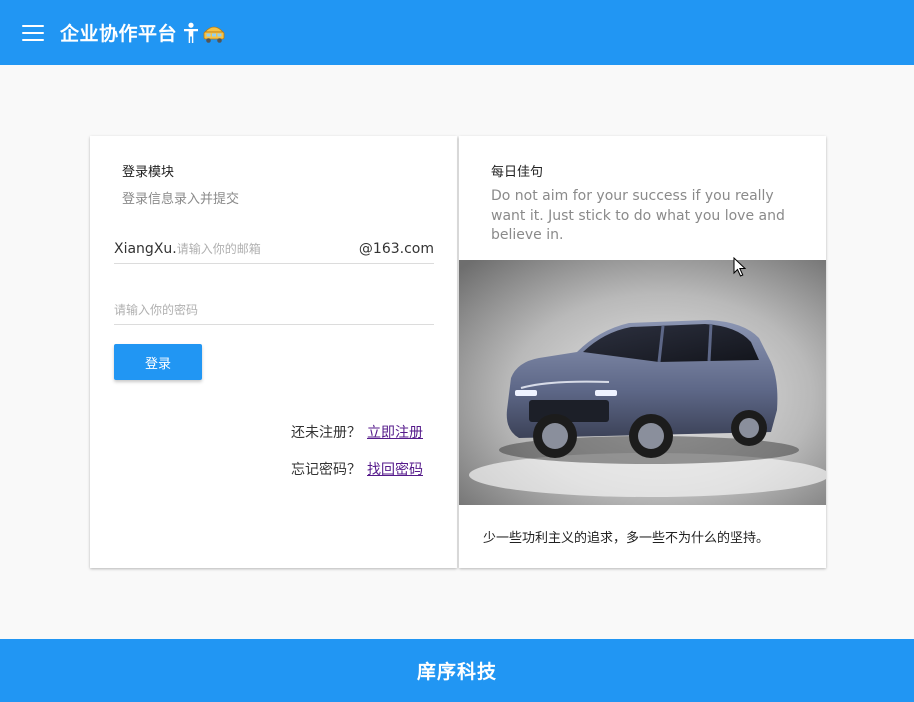 The height and width of the screenshot is (702, 914). Describe the element at coordinates (396, 248) in the screenshot. I see `email-suffix: @163.com` at that location.